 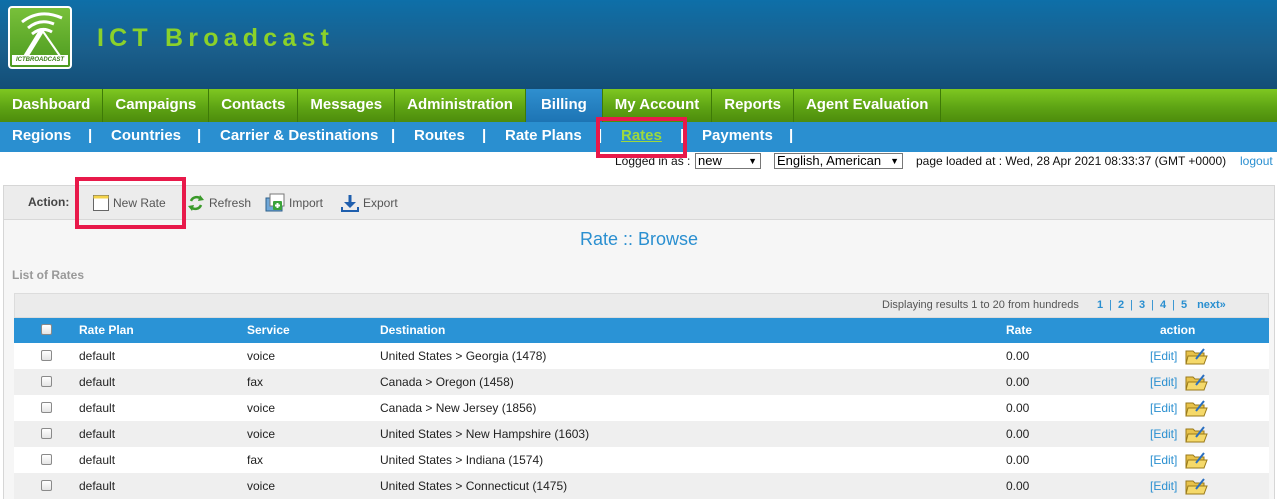 What do you see at coordinates (156, 105) in the screenshot?
I see `nav-campaigns: Campaigns` at bounding box center [156, 105].